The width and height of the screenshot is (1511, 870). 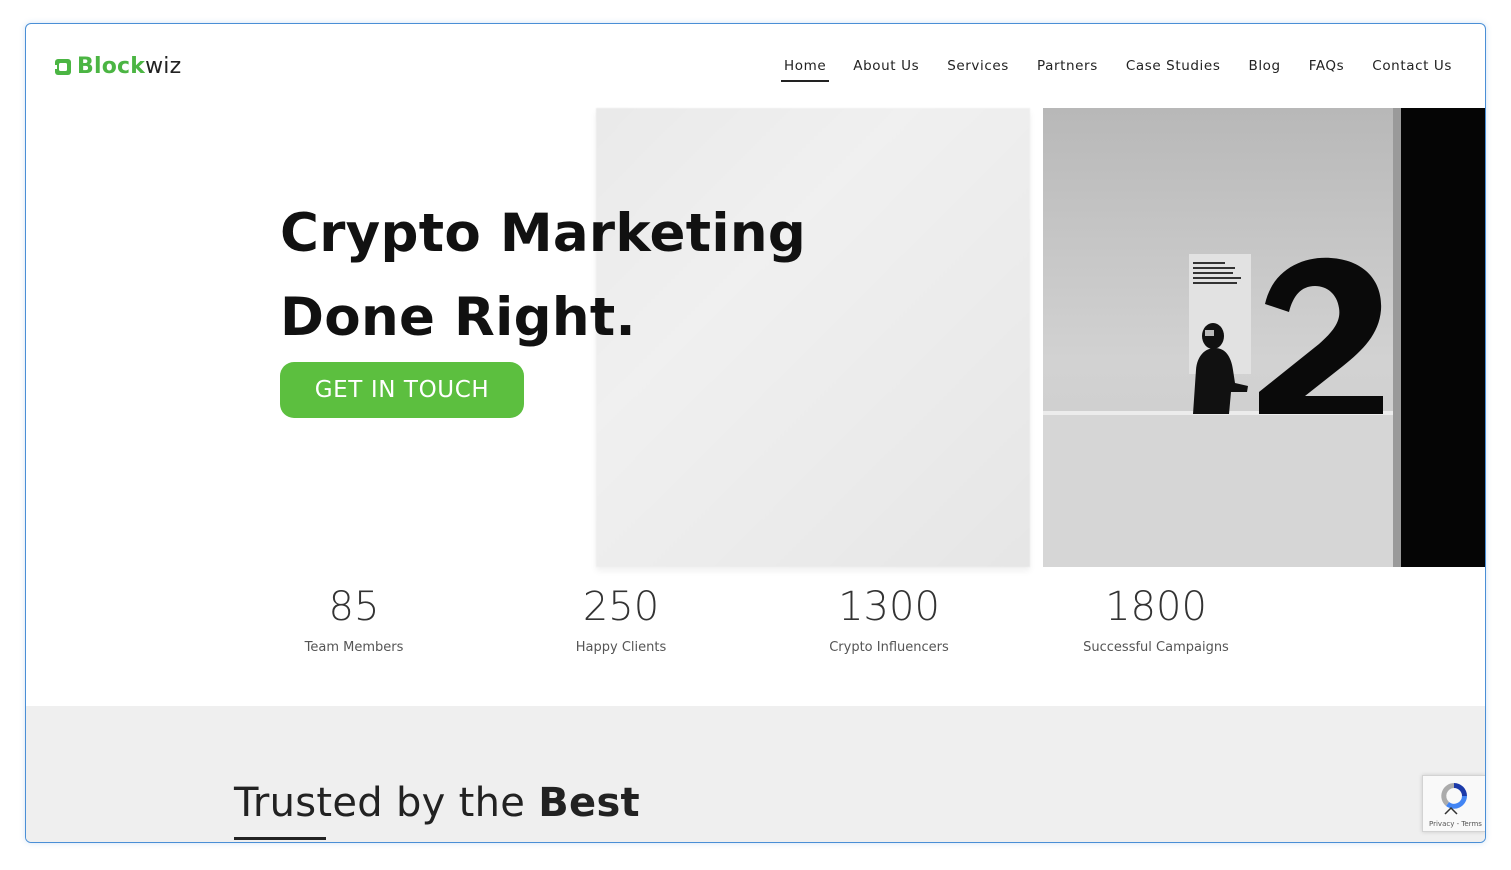 What do you see at coordinates (589, 803) in the screenshot?
I see `trusted-heading-bold: Best` at bounding box center [589, 803].